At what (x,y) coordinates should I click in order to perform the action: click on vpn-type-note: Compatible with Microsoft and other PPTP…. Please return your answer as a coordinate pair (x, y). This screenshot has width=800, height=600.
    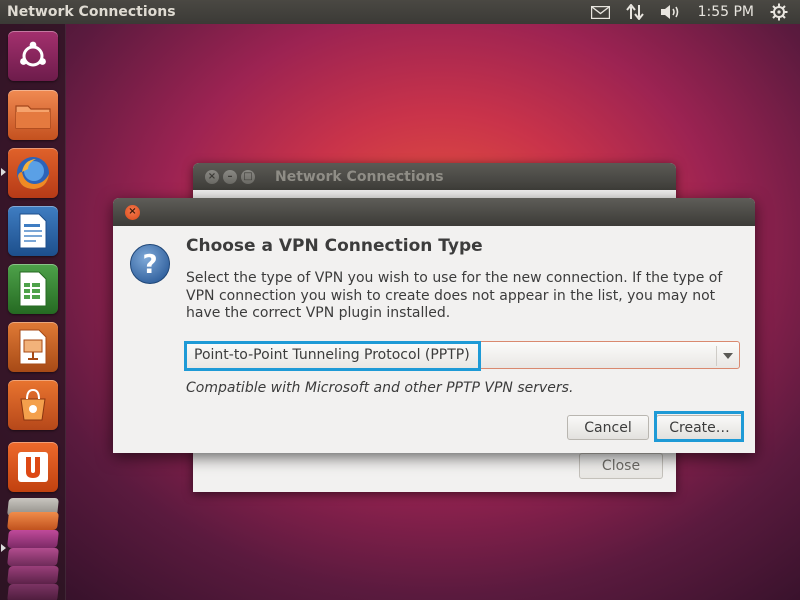
    Looking at the image, I should click on (380, 388).